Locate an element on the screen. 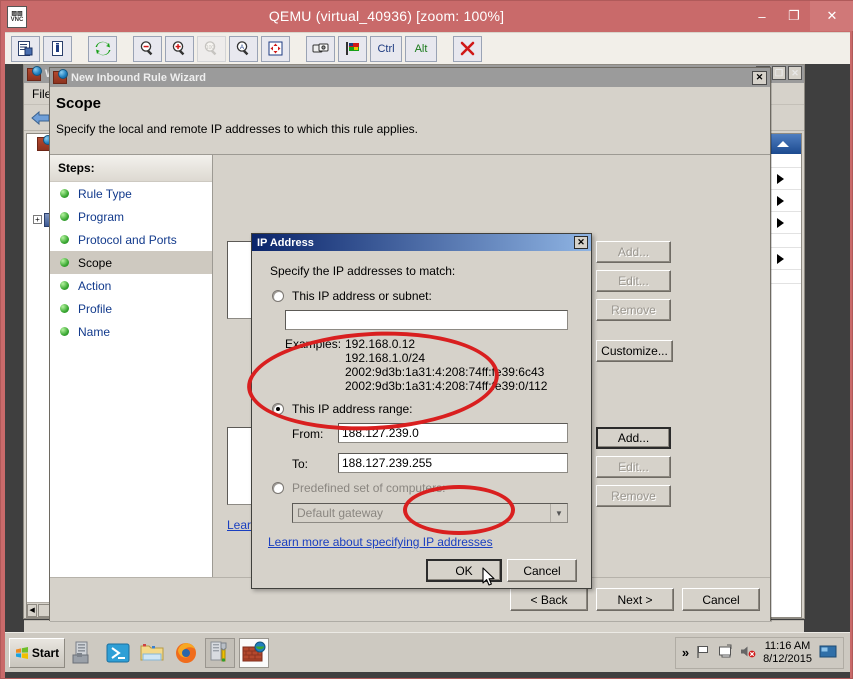  wizard-title-text: New Inbound Rule Wizard is located at coordinates (138, 77).